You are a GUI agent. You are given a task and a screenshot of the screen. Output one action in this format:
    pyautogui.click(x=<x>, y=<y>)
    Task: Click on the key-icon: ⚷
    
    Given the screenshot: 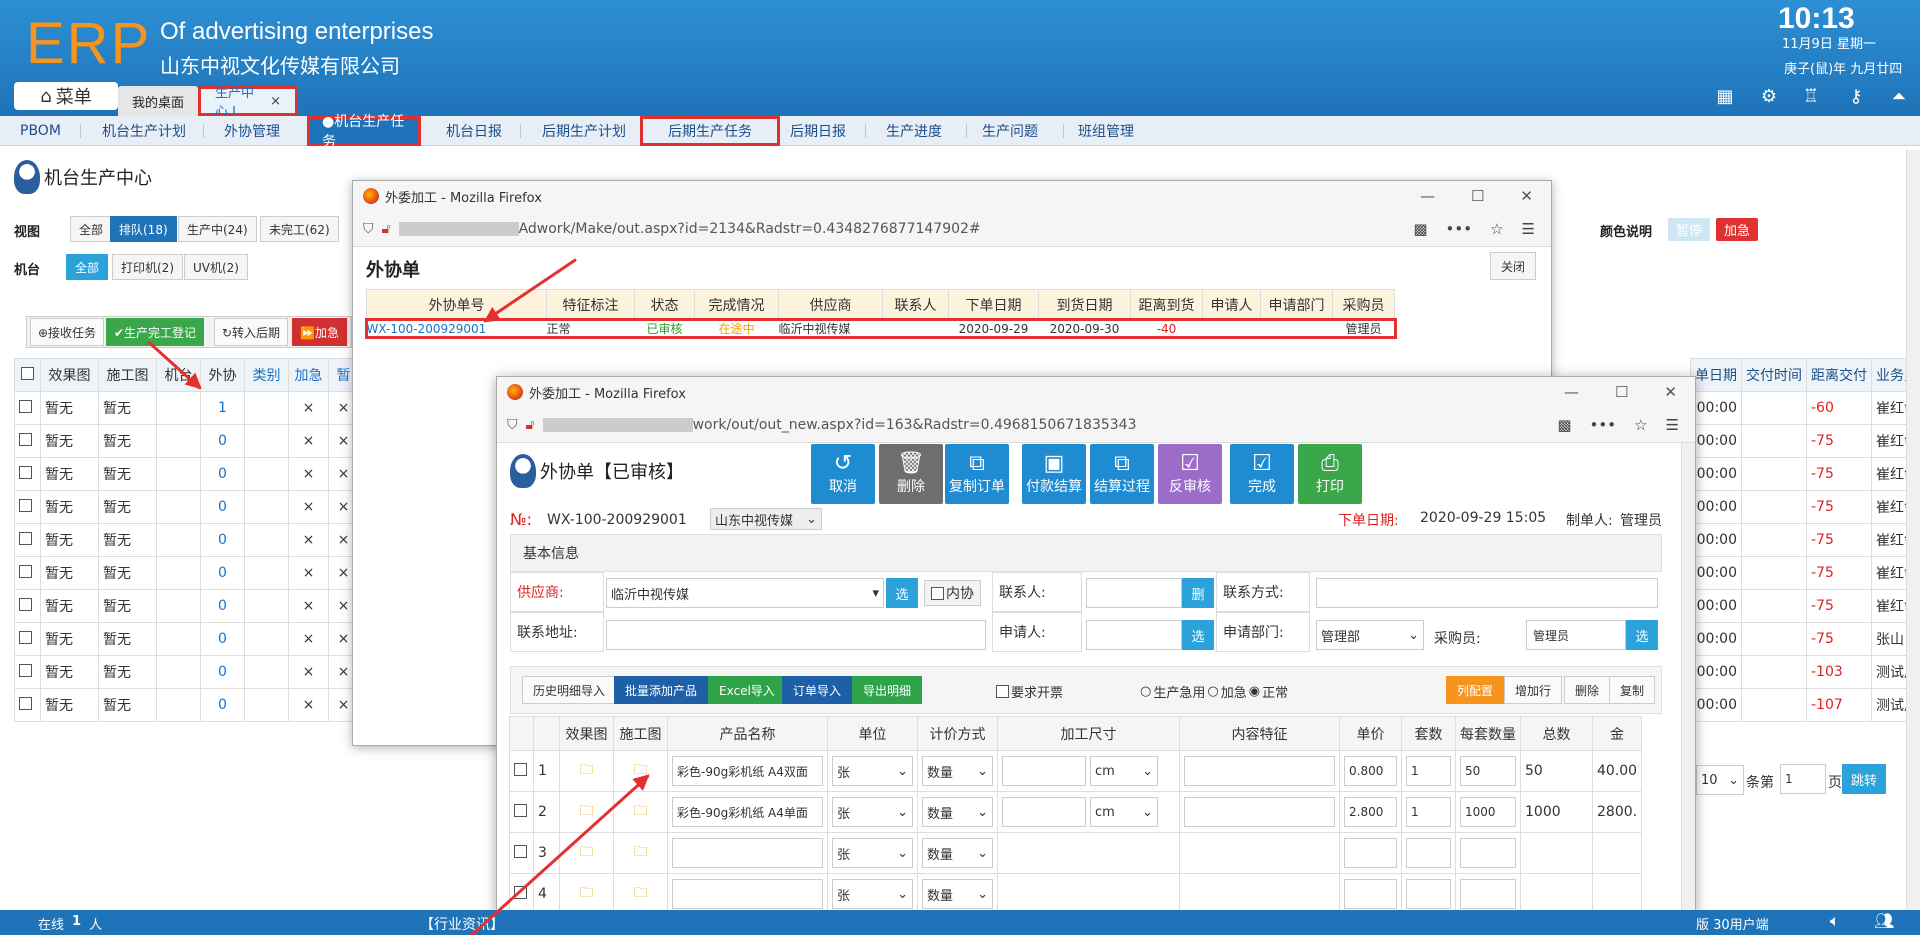 What is the action you would take?
    pyautogui.click(x=1856, y=97)
    